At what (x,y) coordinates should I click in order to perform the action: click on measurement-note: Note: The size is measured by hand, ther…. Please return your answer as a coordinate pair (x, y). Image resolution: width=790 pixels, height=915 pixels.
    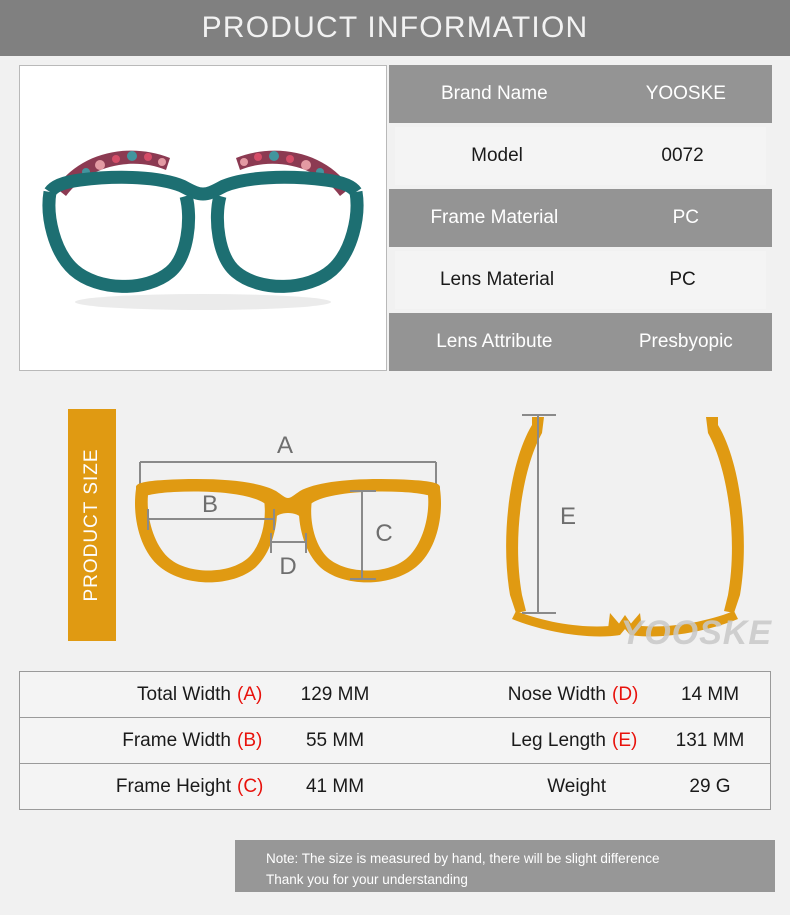
    Looking at the image, I should click on (505, 866).